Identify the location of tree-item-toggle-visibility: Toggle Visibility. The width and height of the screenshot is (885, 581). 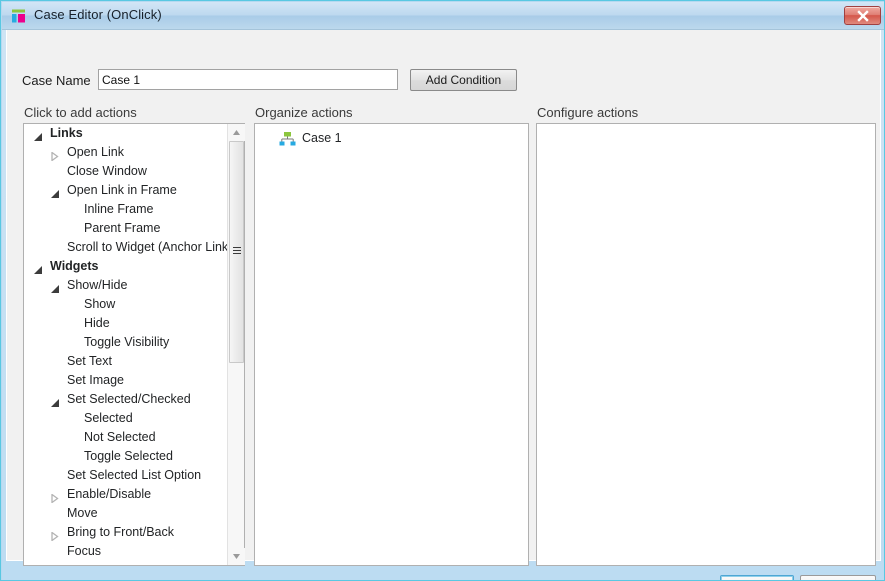
(125, 342).